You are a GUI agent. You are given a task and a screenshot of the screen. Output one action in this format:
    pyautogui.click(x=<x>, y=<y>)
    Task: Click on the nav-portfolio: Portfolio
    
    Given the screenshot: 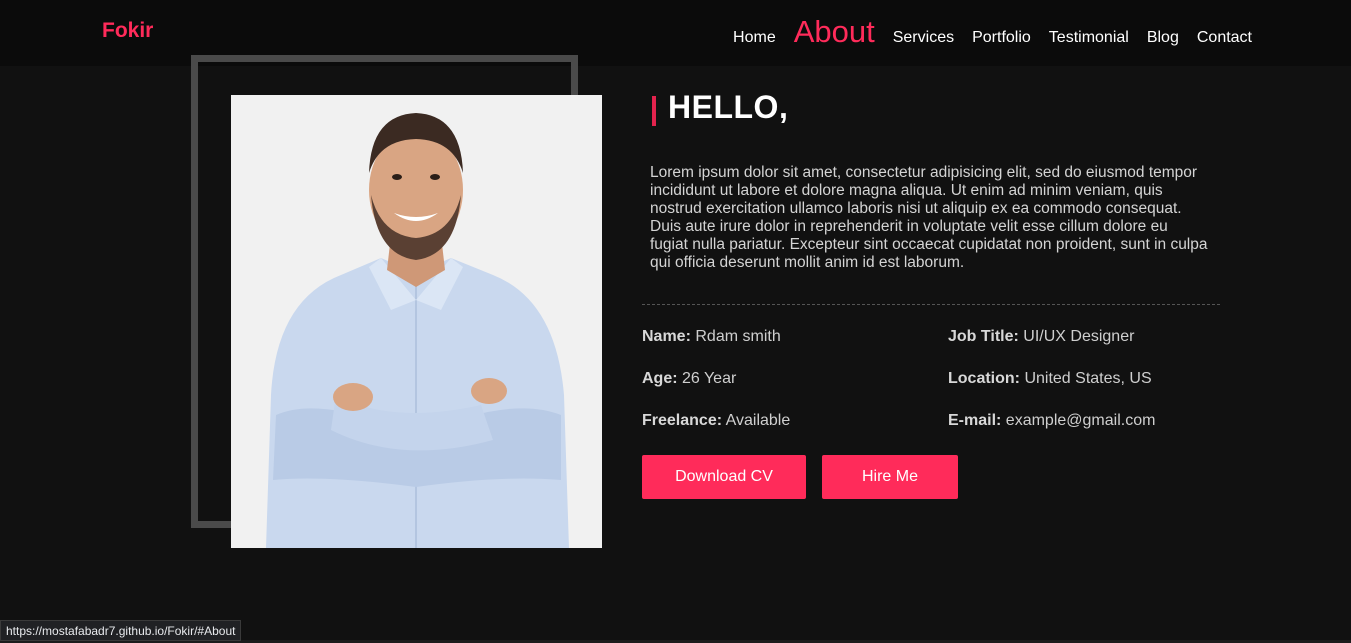 What is the action you would take?
    pyautogui.click(x=1001, y=38)
    